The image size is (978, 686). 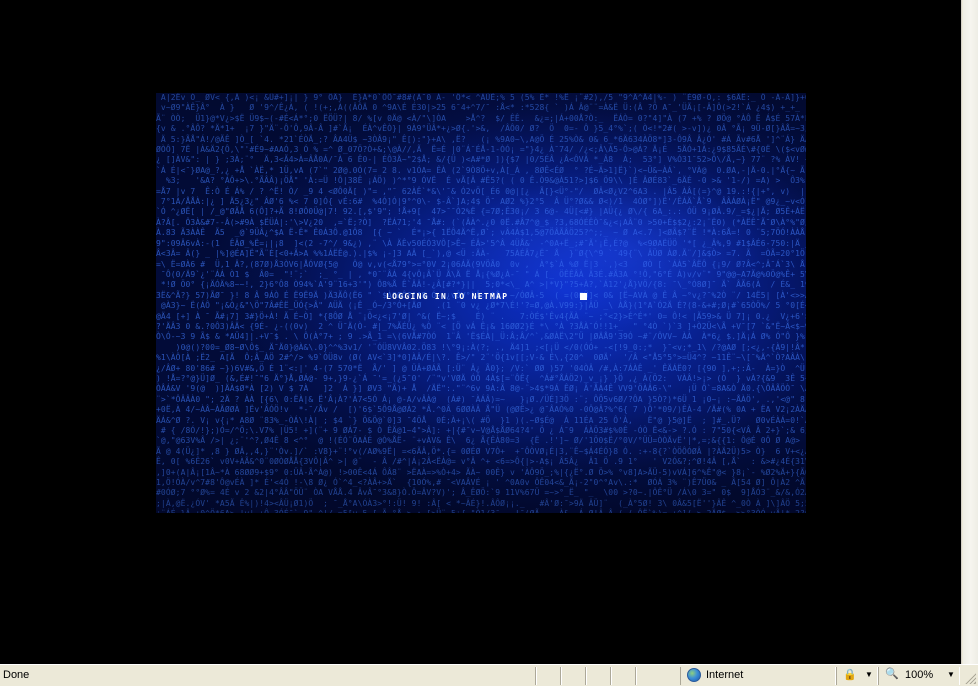 What do you see at coordinates (892, 674) in the screenshot?
I see `magnifier-icon: 🔍` at bounding box center [892, 674].